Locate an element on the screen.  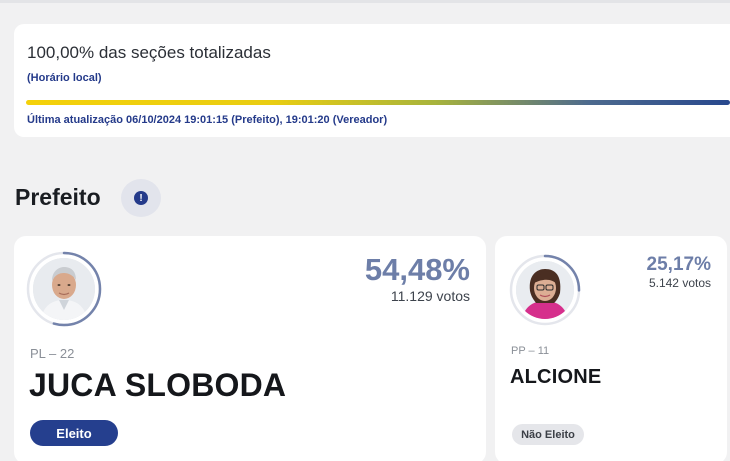
info-button: ! is located at coordinates (141, 198).